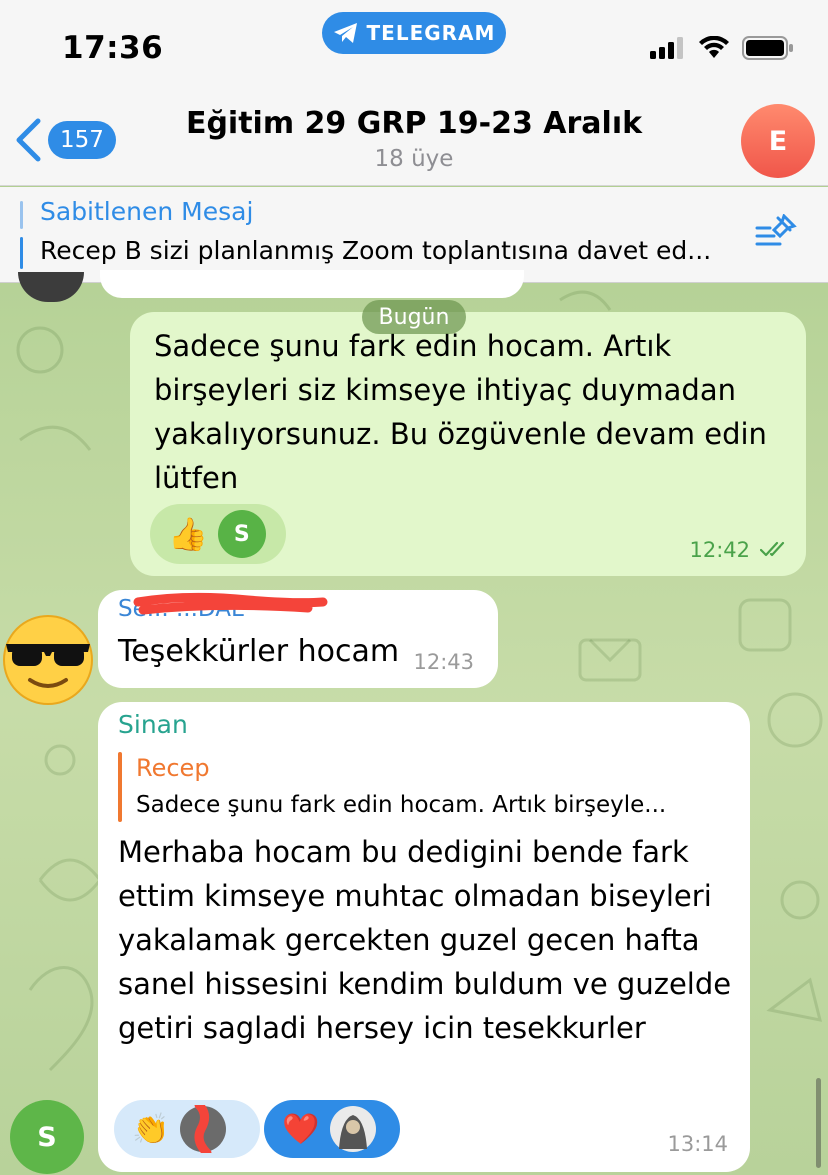 The height and width of the screenshot is (1175, 828). What do you see at coordinates (173, 768) in the screenshot?
I see `reply-sender: Recep` at bounding box center [173, 768].